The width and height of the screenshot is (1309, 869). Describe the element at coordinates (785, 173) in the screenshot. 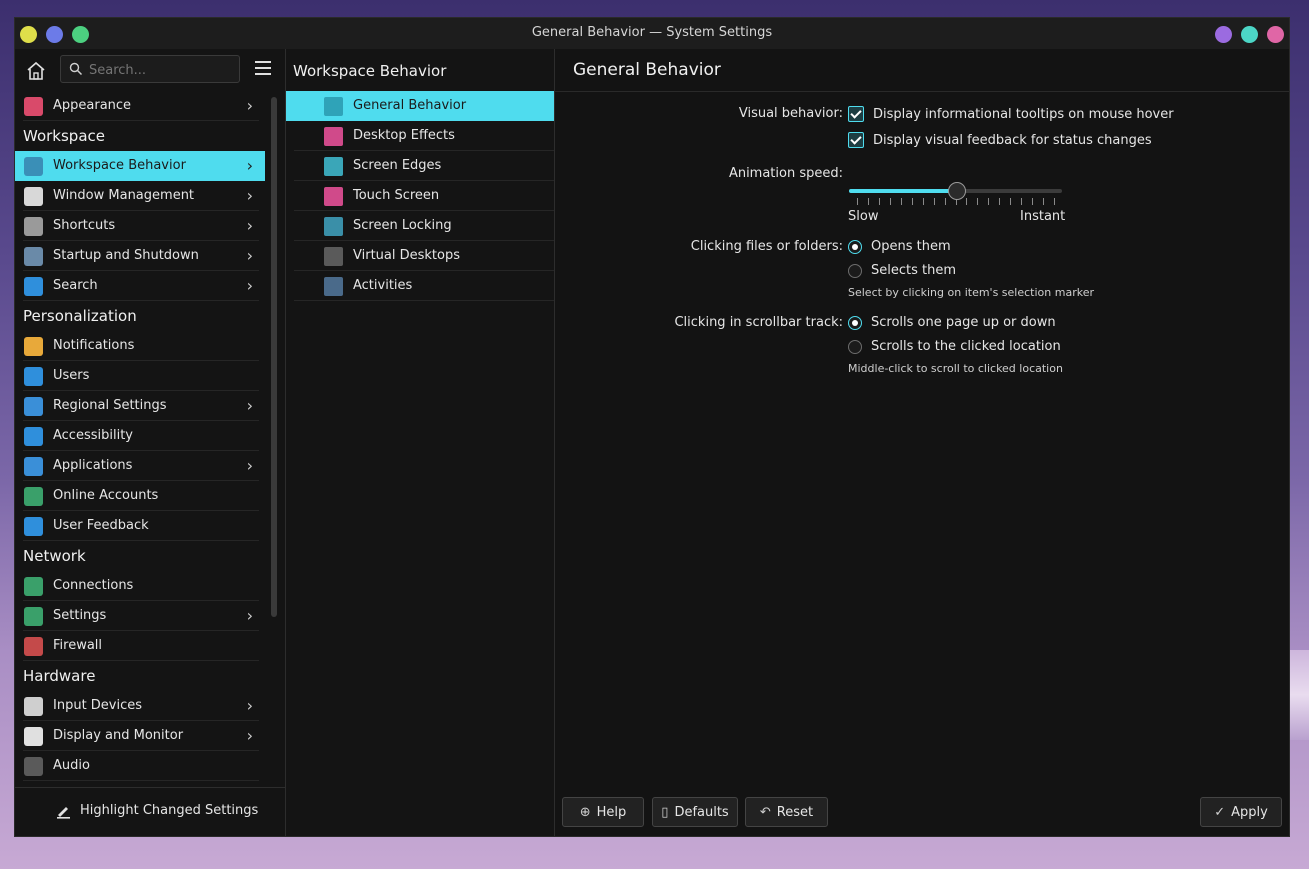

I see `animation-speed-label: Animation speed:` at that location.